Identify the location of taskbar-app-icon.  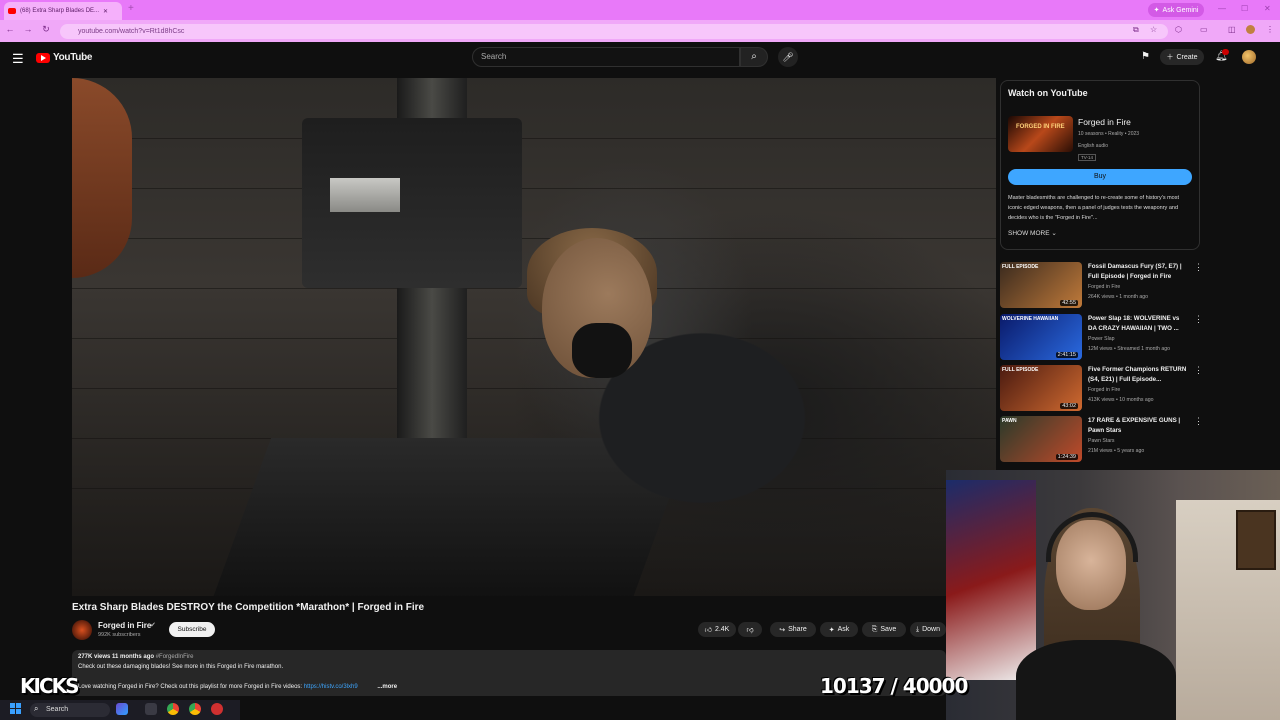
(122, 709).